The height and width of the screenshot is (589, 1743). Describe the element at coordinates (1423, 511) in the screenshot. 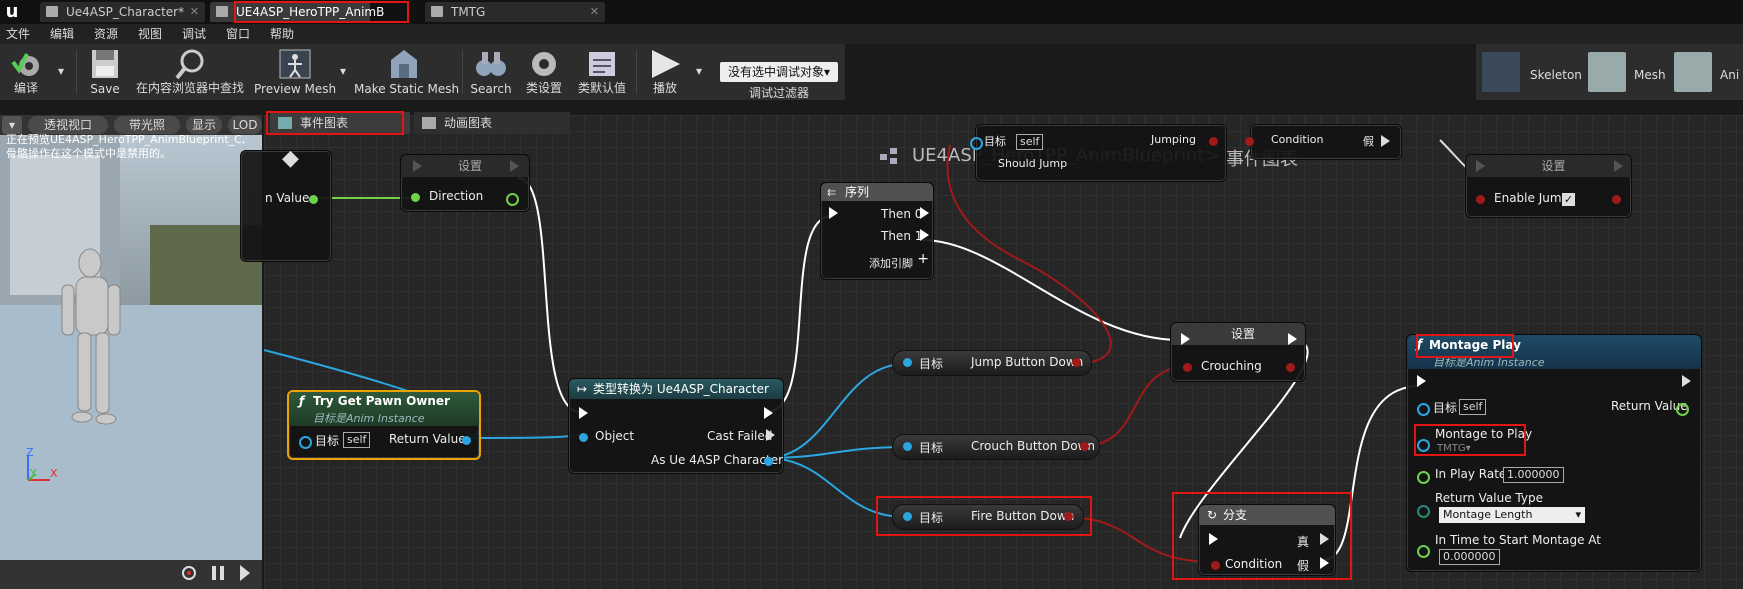

I see `return-value-type-pin` at that location.